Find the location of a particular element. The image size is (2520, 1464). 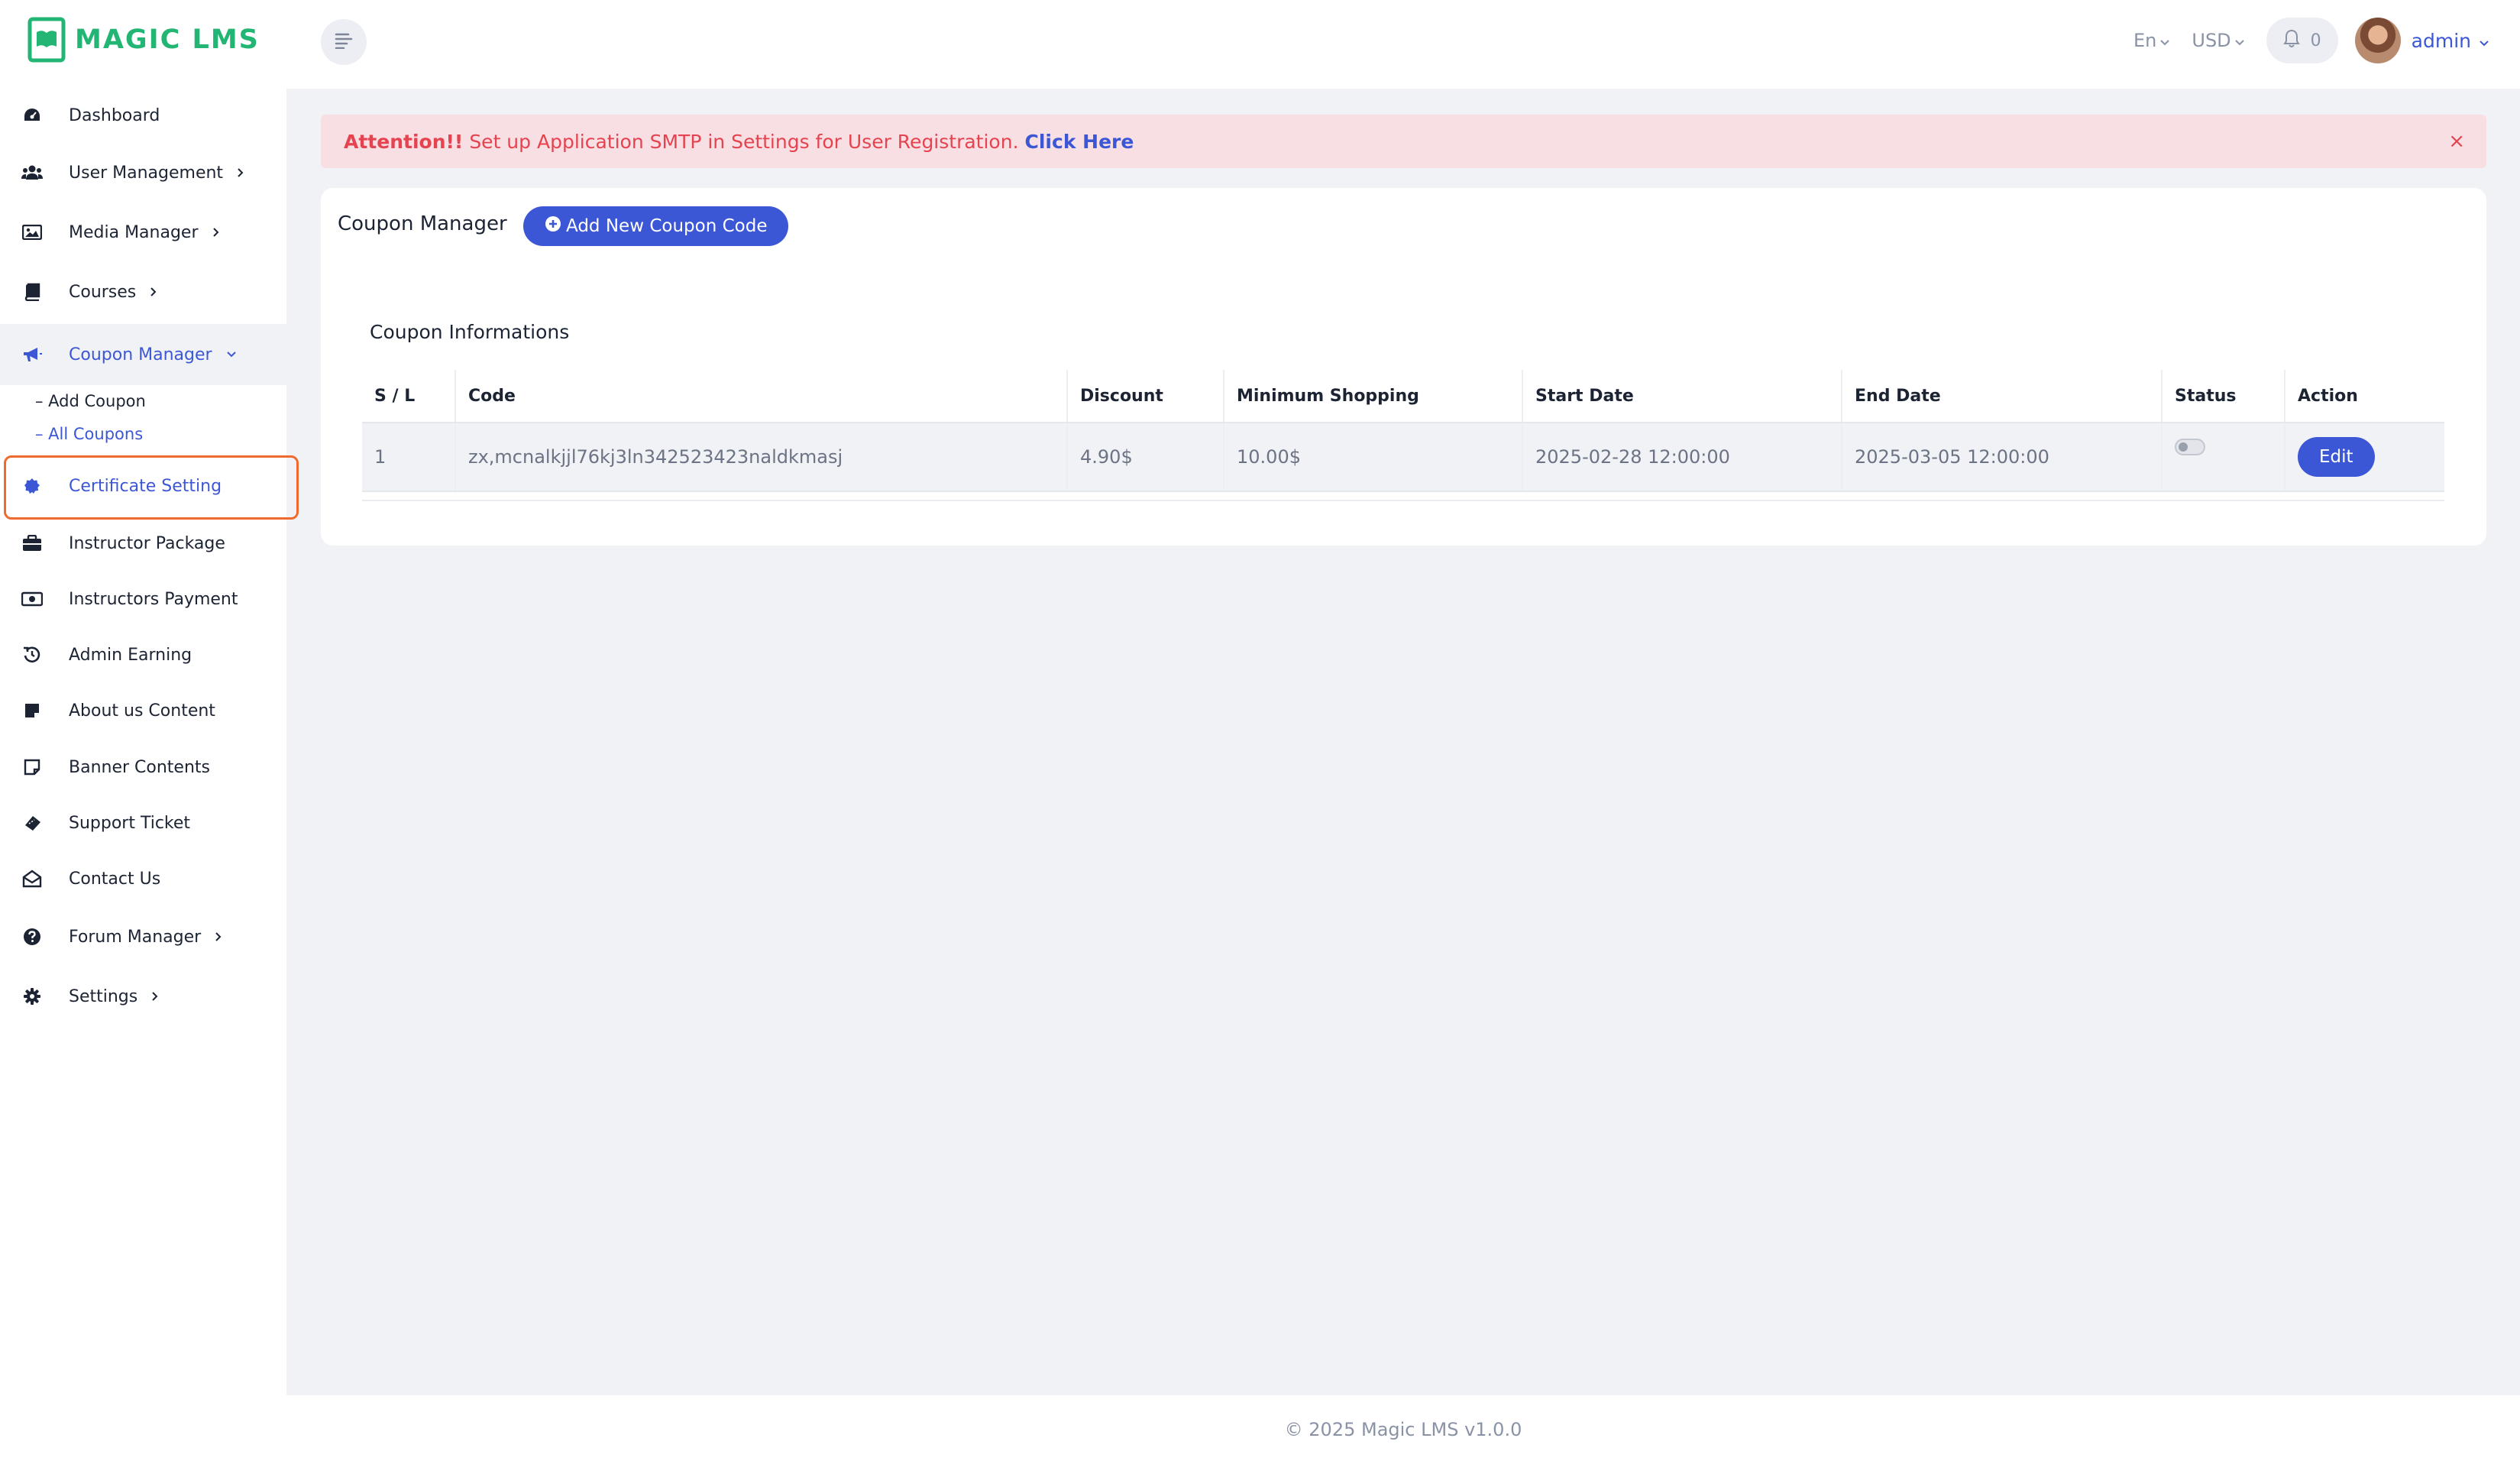

sidebar-subitem-all-coupons: – All Coupons is located at coordinates (89, 434).